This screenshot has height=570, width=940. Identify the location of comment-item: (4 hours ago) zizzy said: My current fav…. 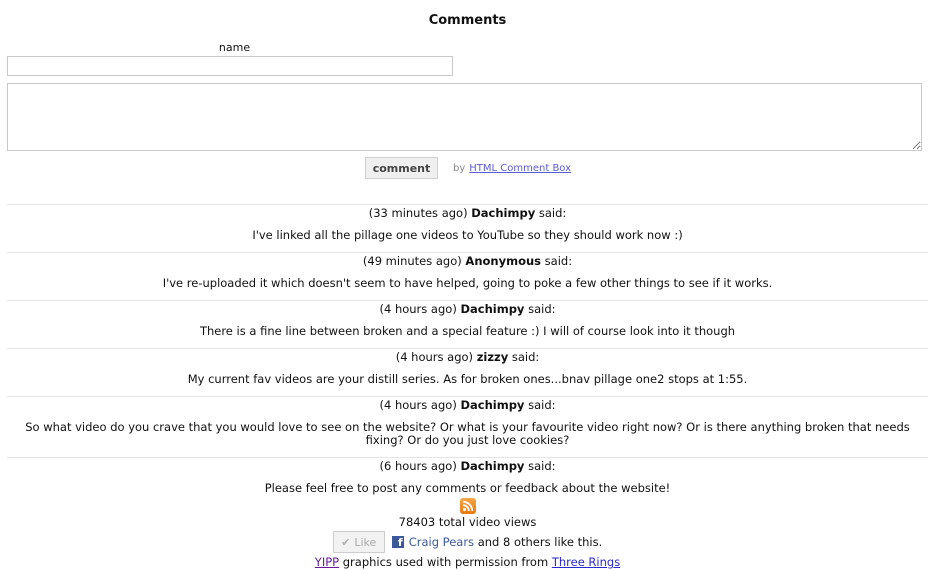
(467, 372).